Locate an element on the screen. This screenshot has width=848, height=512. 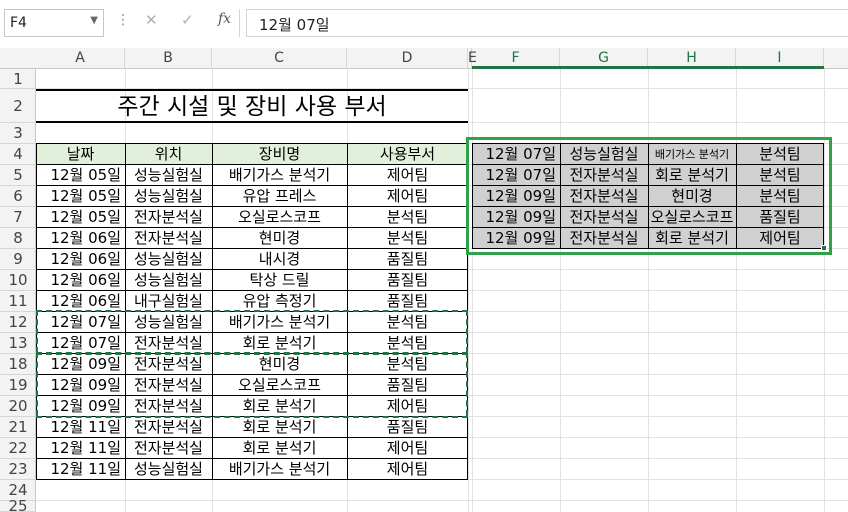
enter-icon: ✓ is located at coordinates (187, 20).